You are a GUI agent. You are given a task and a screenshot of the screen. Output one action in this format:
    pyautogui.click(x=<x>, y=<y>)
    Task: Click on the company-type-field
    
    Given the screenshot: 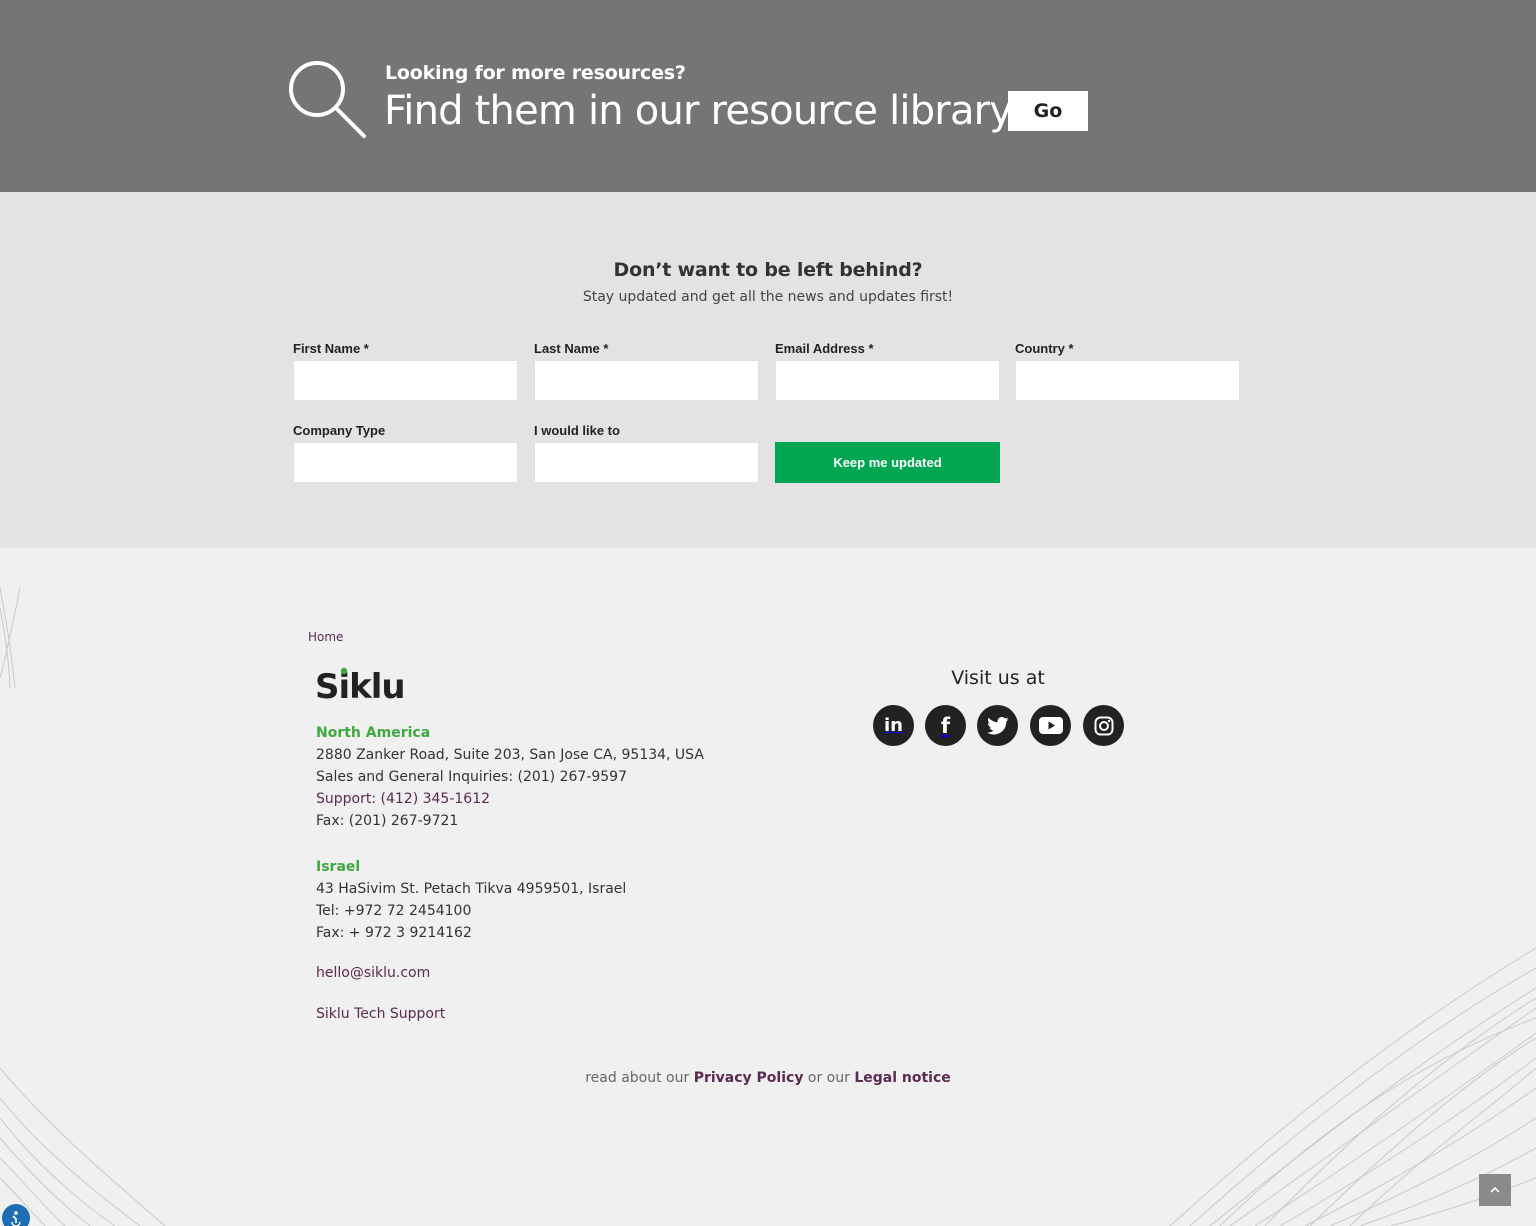 What is the action you would take?
    pyautogui.click(x=405, y=462)
    